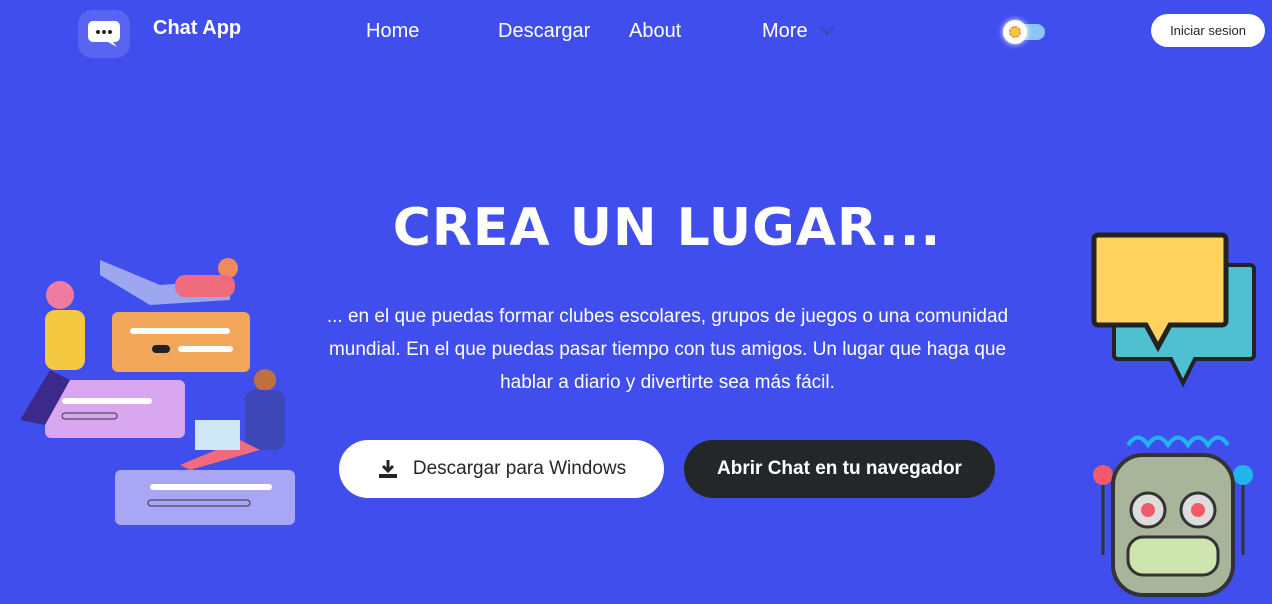  What do you see at coordinates (1015, 32) in the screenshot?
I see `sun-icon` at bounding box center [1015, 32].